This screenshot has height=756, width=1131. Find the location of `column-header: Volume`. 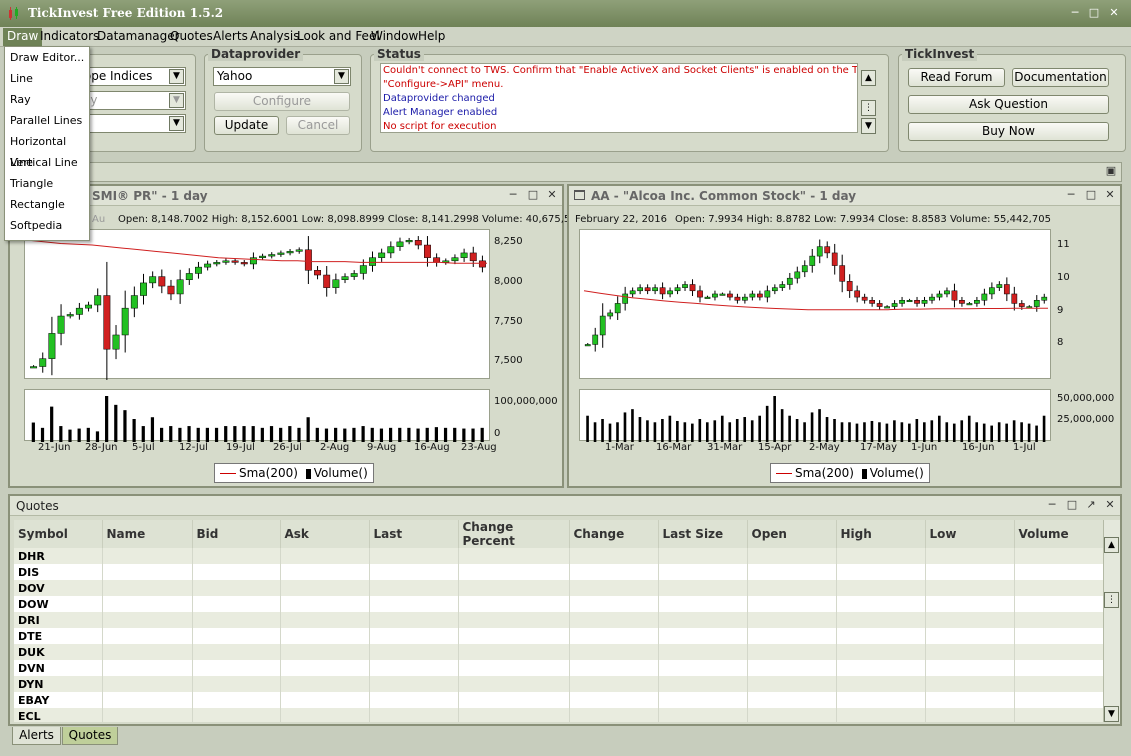

column-header: Volume is located at coordinates (1058, 534).